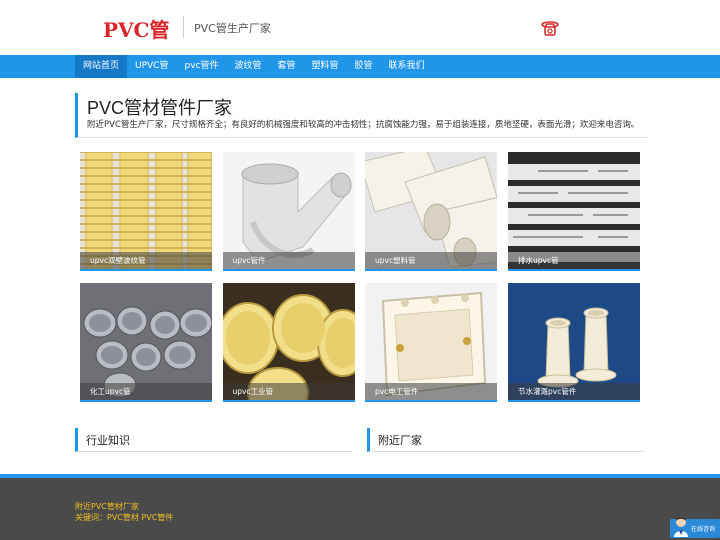 The image size is (720, 540). Describe the element at coordinates (550, 28) in the screenshot. I see `phone-icon` at that location.